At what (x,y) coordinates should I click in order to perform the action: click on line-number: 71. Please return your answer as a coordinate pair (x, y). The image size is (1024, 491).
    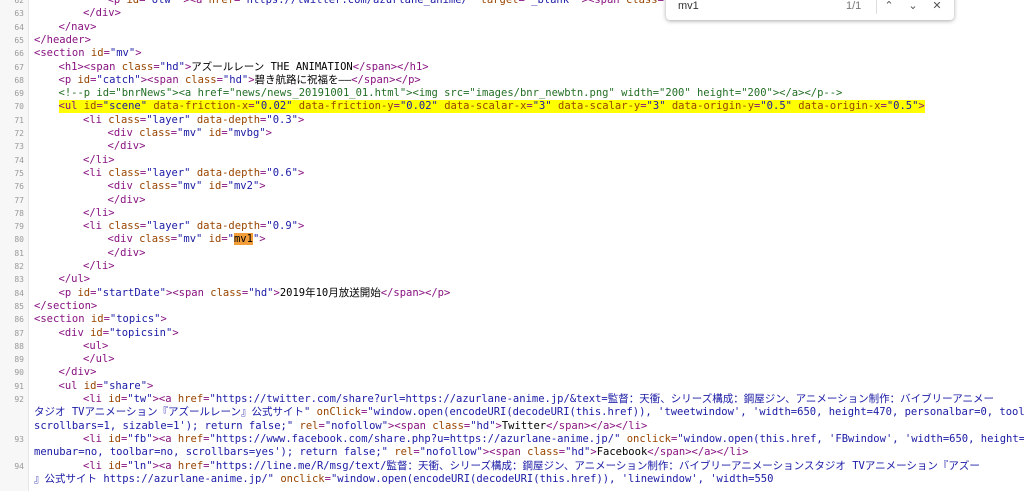
    Looking at the image, I should click on (19, 120).